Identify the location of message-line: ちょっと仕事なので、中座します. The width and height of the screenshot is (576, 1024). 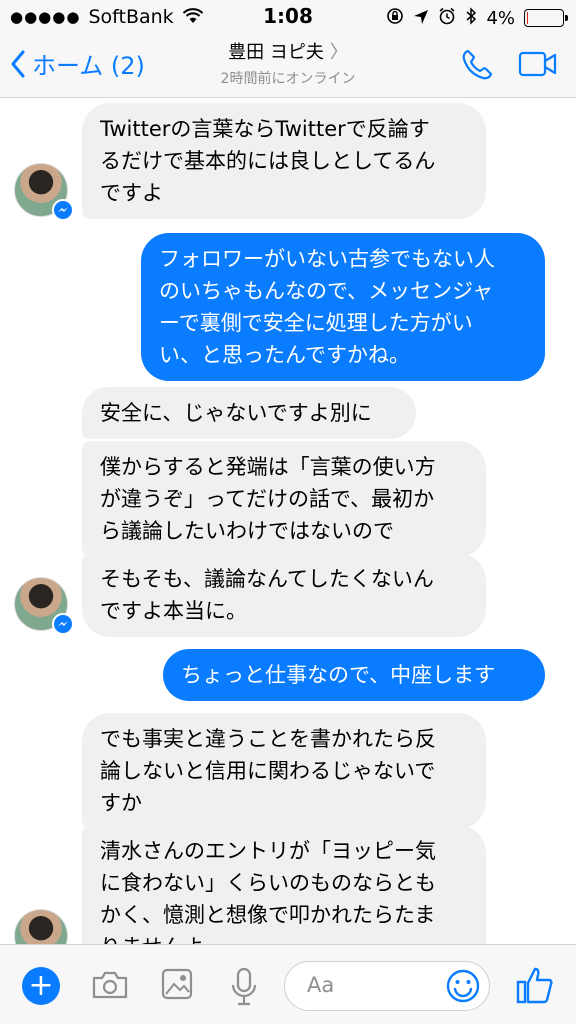
(338, 675).